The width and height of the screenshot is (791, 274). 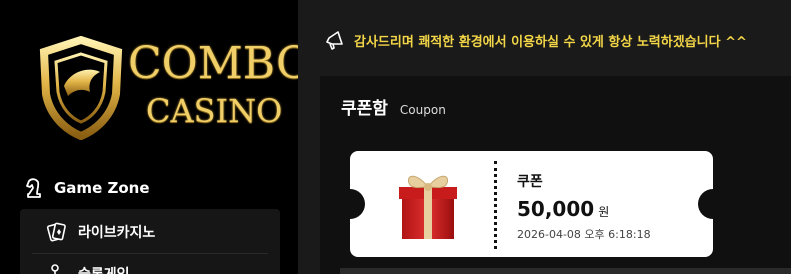 I want to click on ticket-amount-value: 50,000, so click(x=556, y=209).